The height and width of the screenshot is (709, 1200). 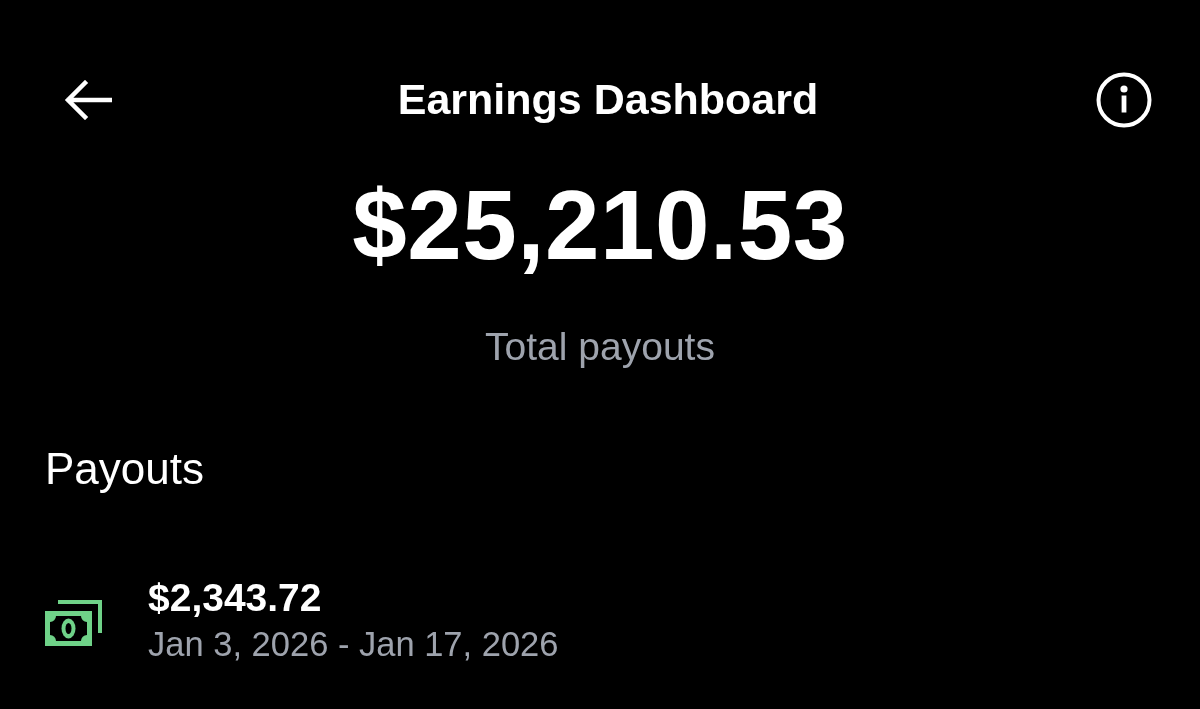 I want to click on back-button, so click(x=88, y=100).